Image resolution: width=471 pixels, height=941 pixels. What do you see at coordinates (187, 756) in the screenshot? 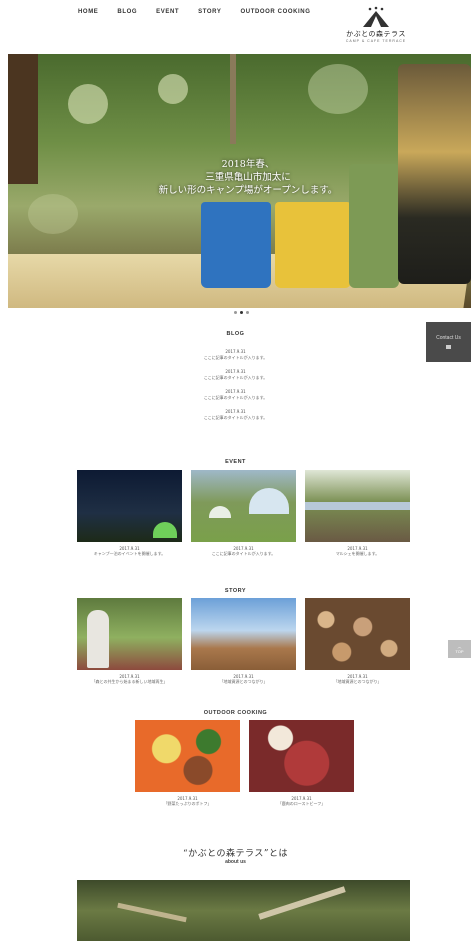
I see `cooking-photo-potofu` at bounding box center [187, 756].